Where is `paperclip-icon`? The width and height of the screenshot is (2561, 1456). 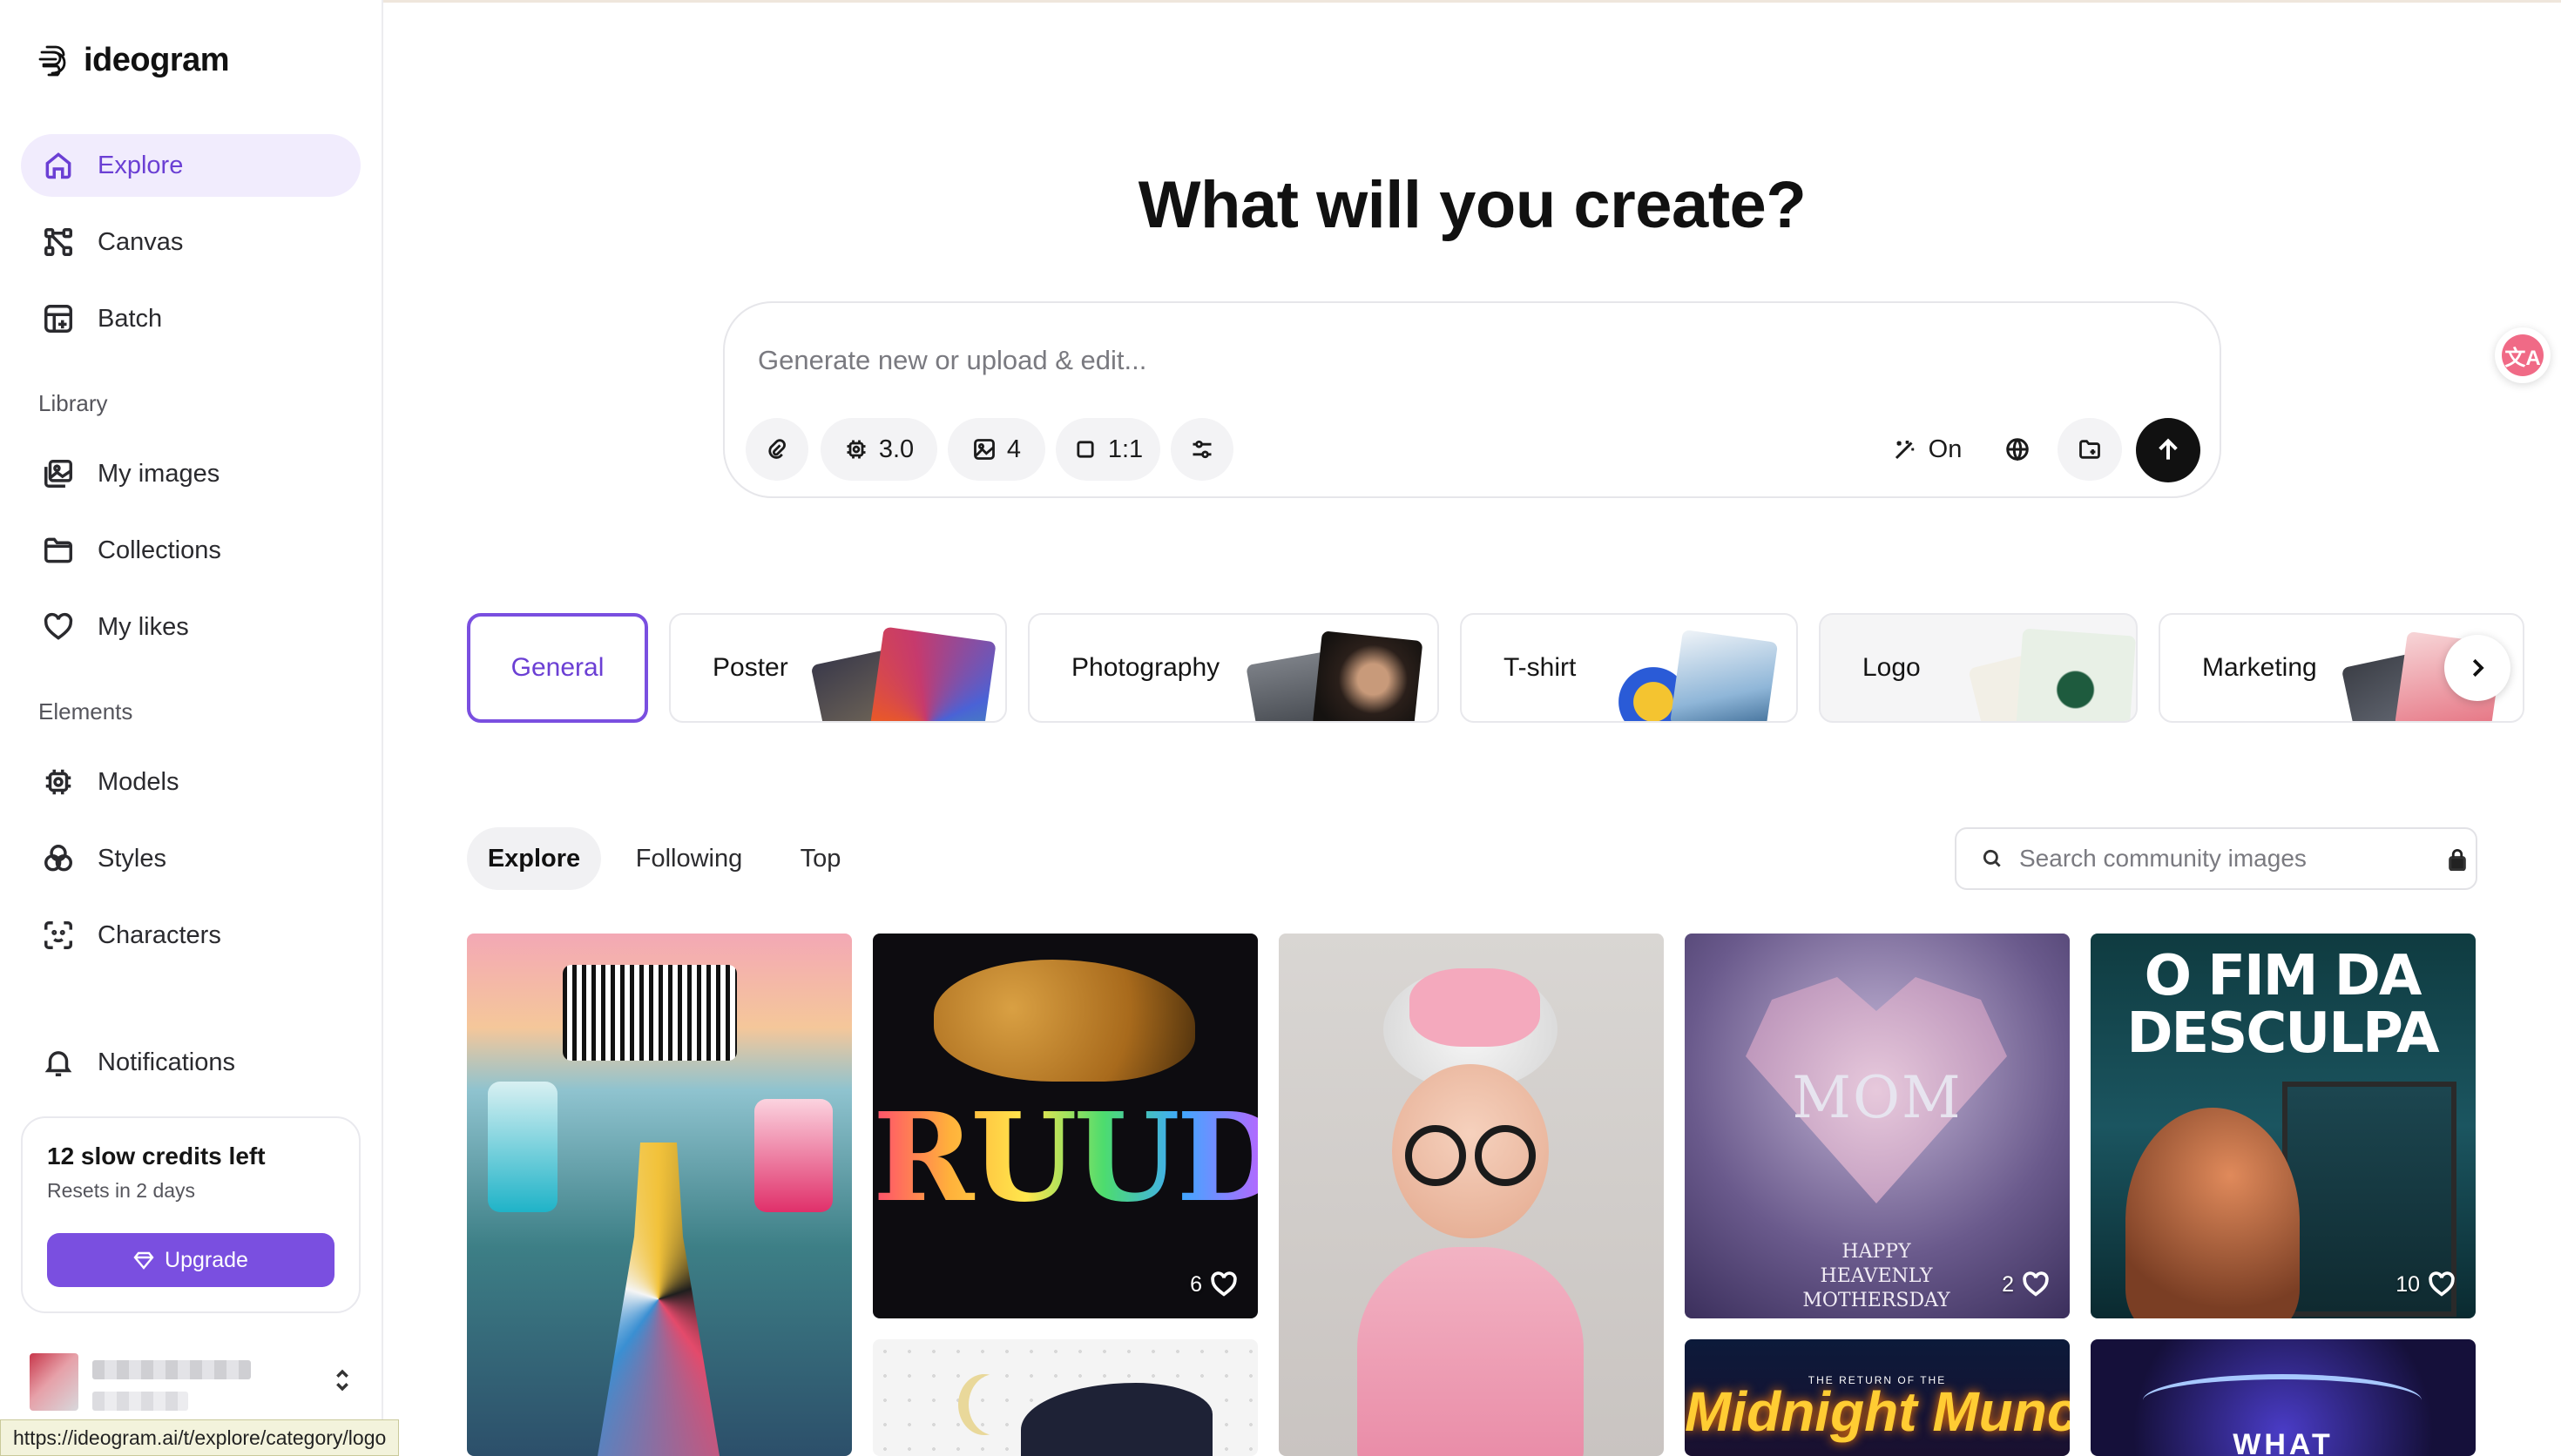
paperclip-icon is located at coordinates (777, 449).